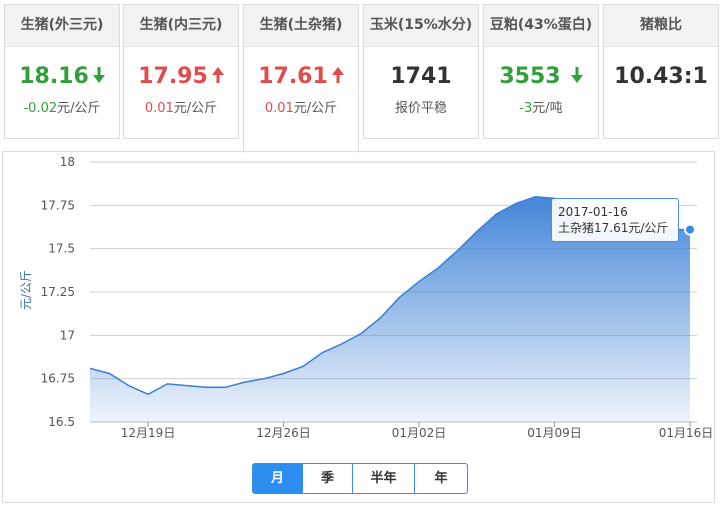 This screenshot has width=723, height=509. Describe the element at coordinates (419, 433) in the screenshot. I see `x-tick-label: 01月02日` at that location.